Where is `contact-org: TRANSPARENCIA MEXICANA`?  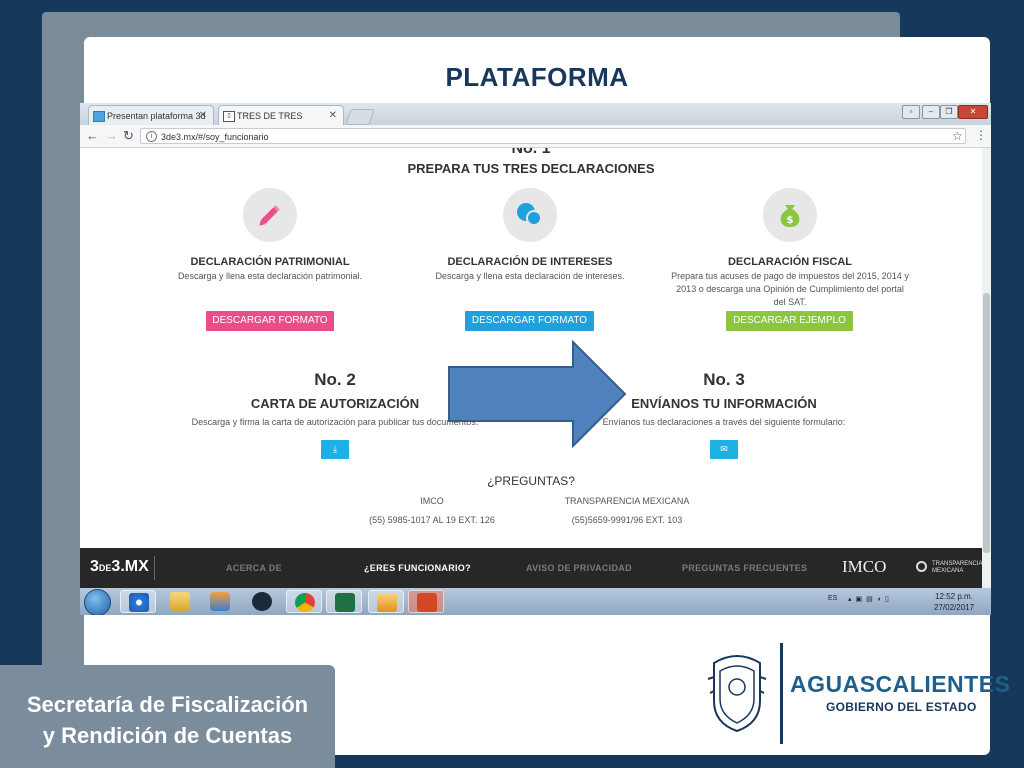 contact-org: TRANSPARENCIA MEXICANA is located at coordinates (627, 501).